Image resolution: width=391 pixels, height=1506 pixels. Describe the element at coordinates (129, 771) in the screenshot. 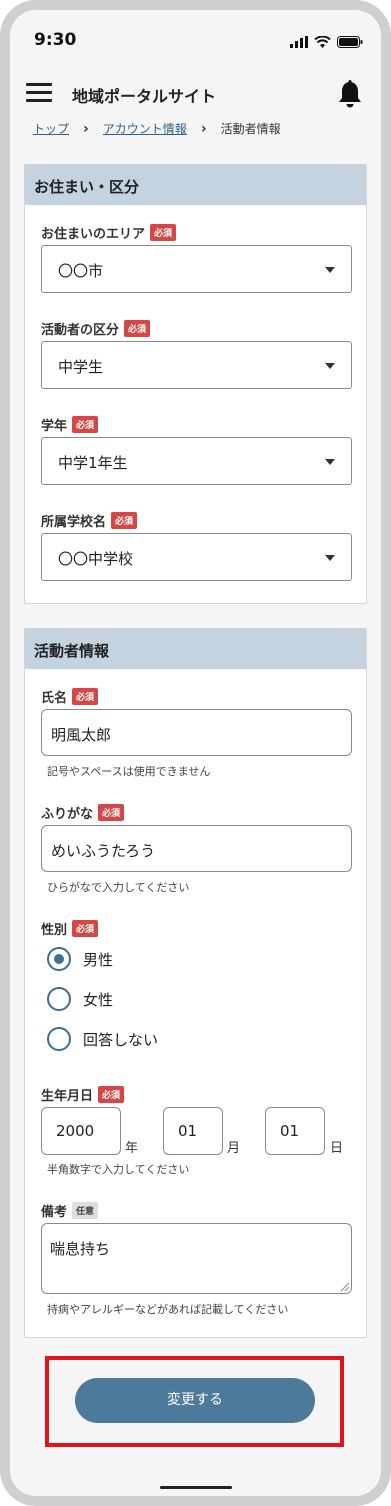

I see `name-hint: 記号やスペースは使用できません` at that location.